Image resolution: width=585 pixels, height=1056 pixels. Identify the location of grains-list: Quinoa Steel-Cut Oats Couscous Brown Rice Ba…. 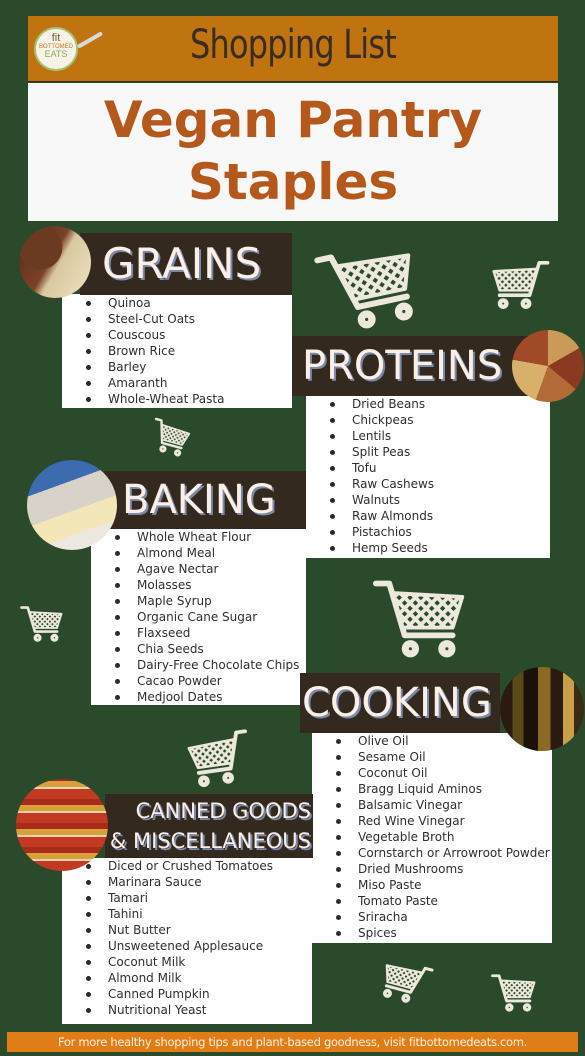
(177, 351).